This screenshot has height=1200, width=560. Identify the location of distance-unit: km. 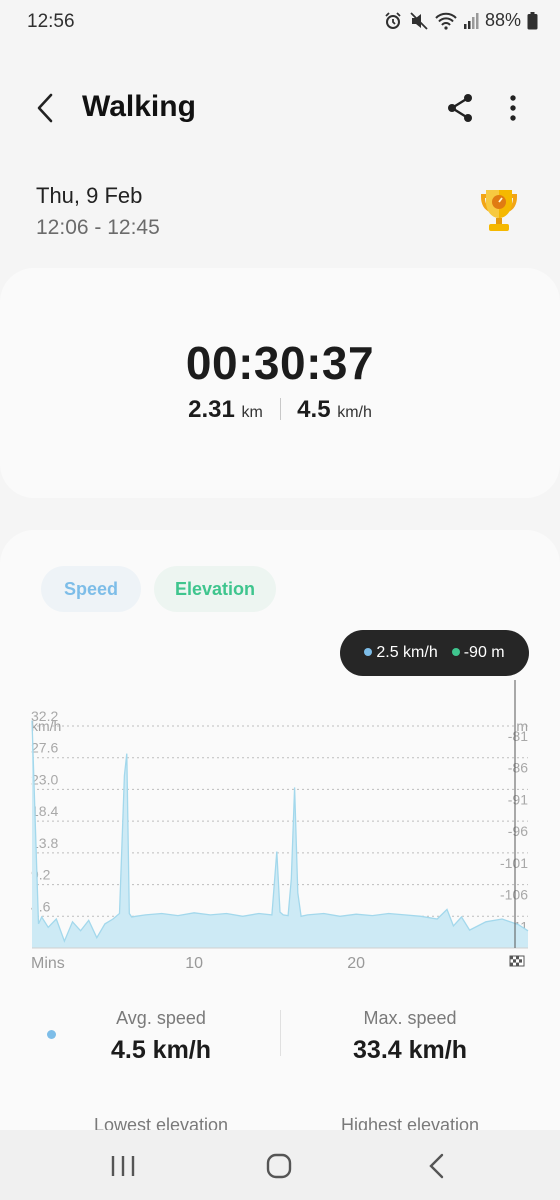
(252, 412).